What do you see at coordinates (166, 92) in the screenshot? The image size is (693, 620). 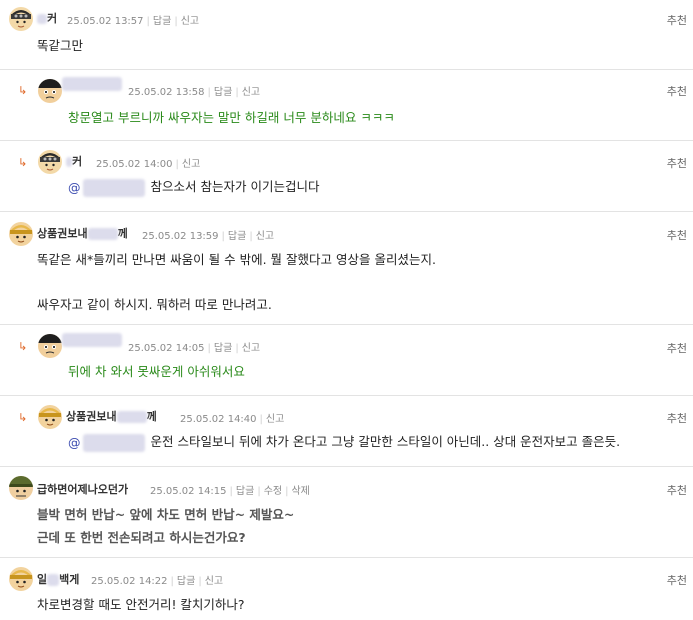 I see `timestamp: 25.05.02 13:58` at bounding box center [166, 92].